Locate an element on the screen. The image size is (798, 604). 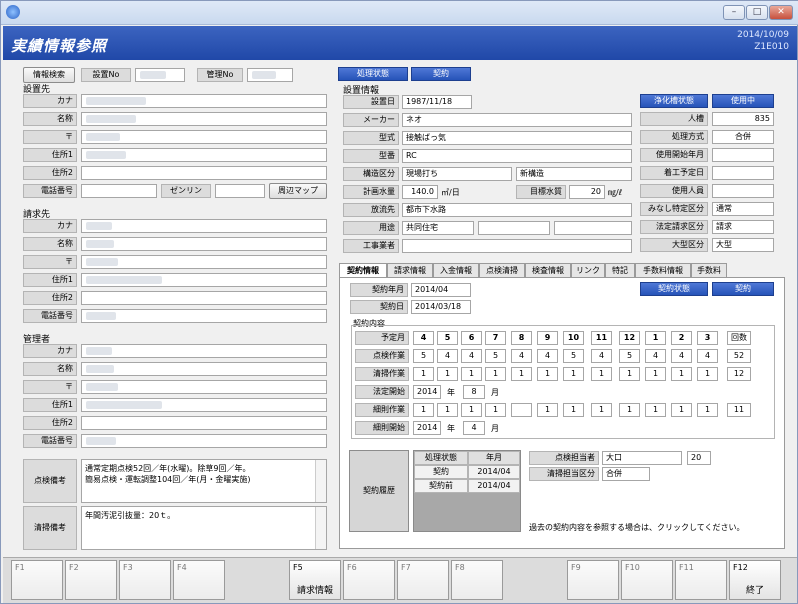
manager-addr1-label: 住所1 is located at coordinates (50, 405).